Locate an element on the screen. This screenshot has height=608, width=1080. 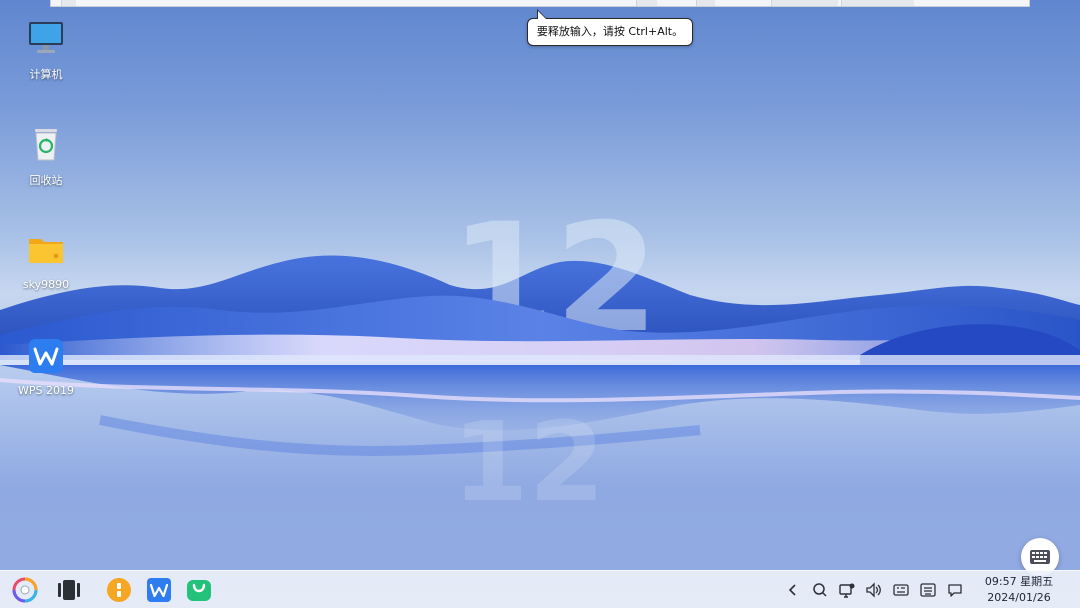
network-button is located at coordinates (847, 590).